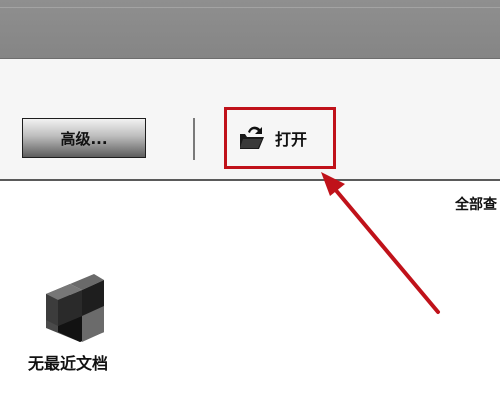  What do you see at coordinates (291, 139) in the screenshot?
I see `open-button-label: 打开` at bounding box center [291, 139].